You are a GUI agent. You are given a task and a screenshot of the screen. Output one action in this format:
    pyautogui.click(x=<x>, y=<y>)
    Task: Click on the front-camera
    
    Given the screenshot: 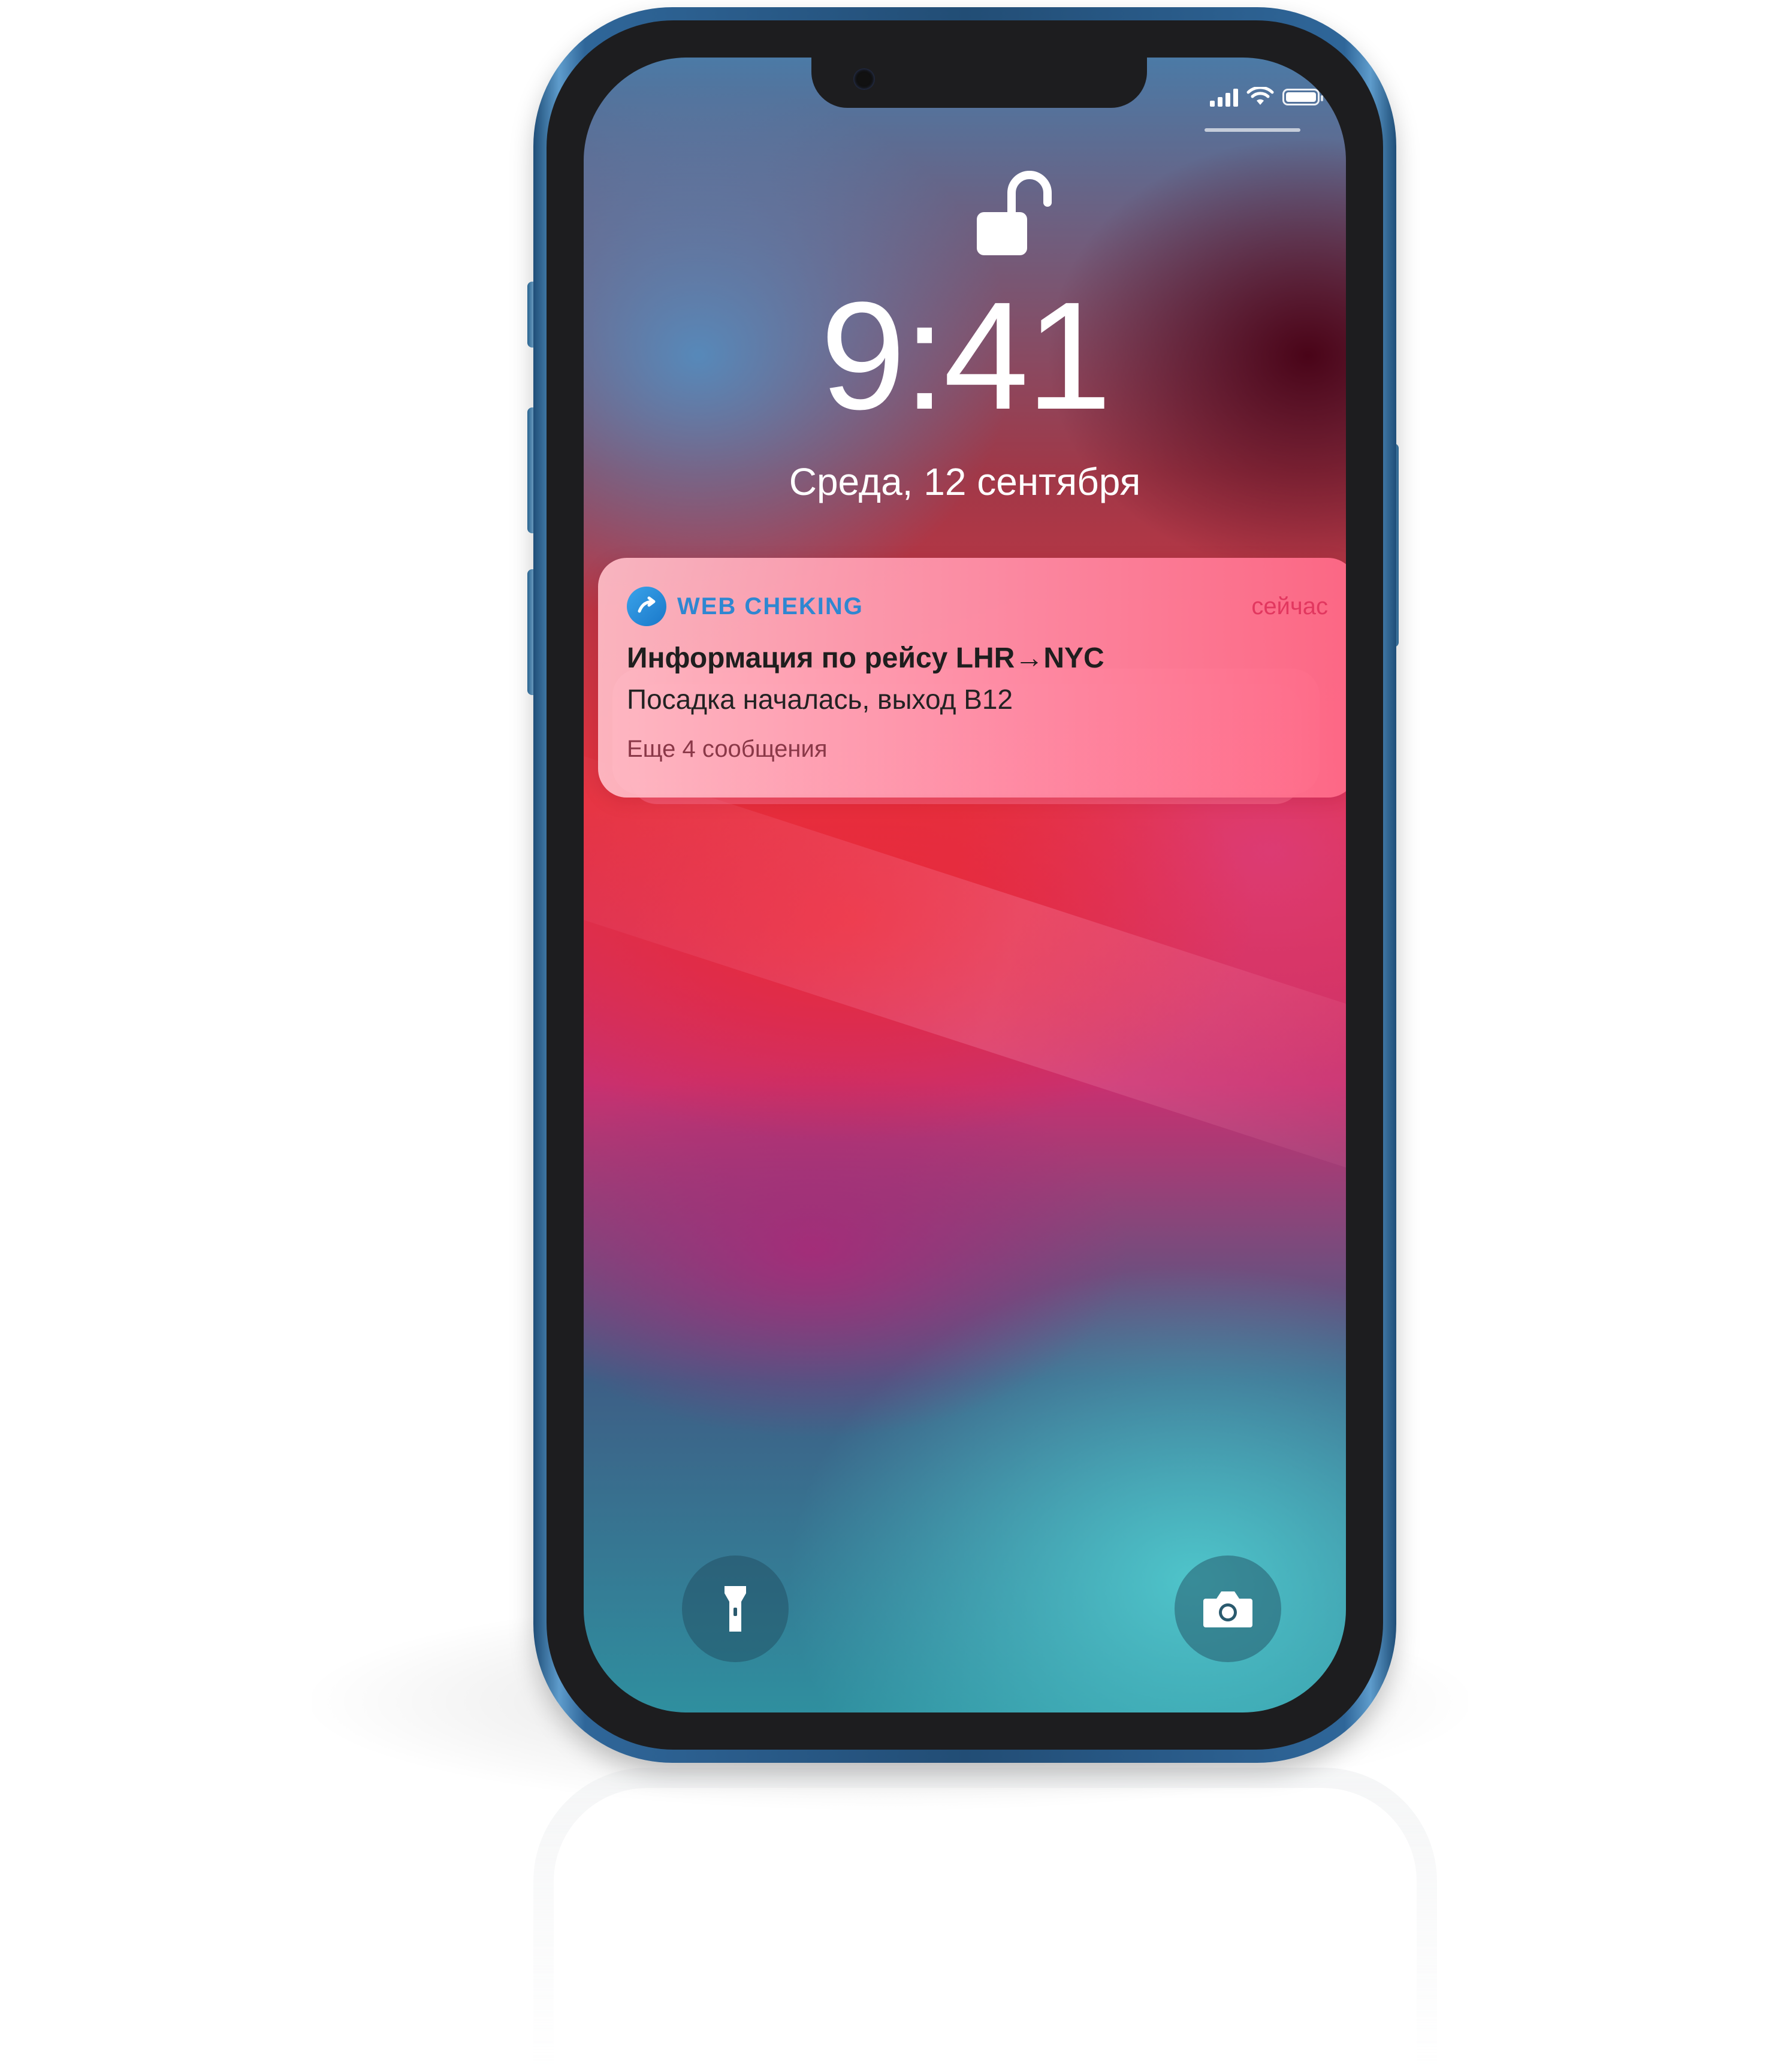 What is the action you would take?
    pyautogui.click(x=864, y=79)
    